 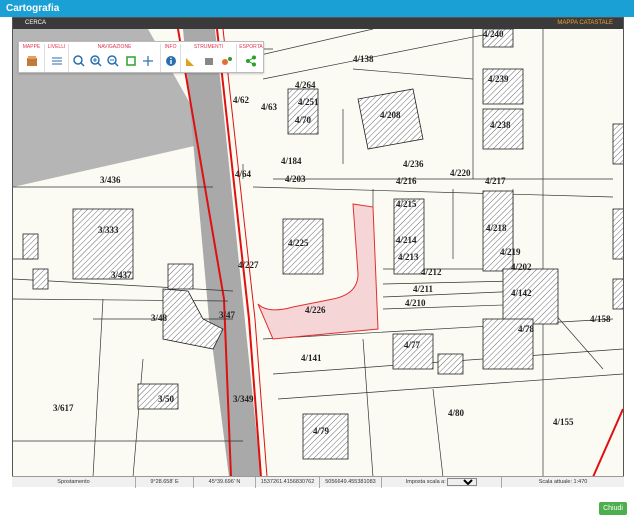 I want to click on search-link: CERCA, so click(x=35, y=23).